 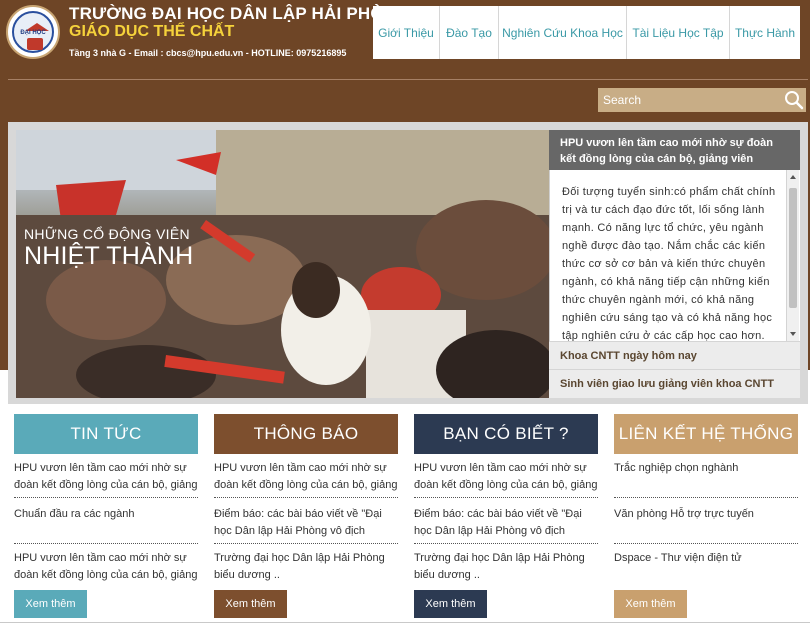 I want to click on school-name: TRƯỜNG ĐẠI HỌC DÂN LẬP HẢI PHÒNG, so click(x=239, y=13).